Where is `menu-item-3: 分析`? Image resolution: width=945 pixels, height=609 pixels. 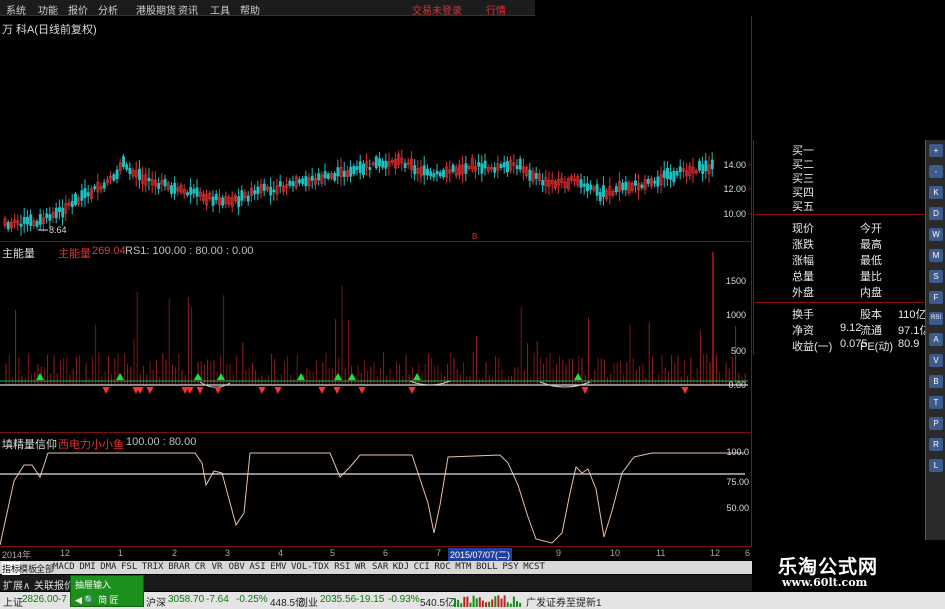
menu-item-3: 分析 is located at coordinates (108, 9).